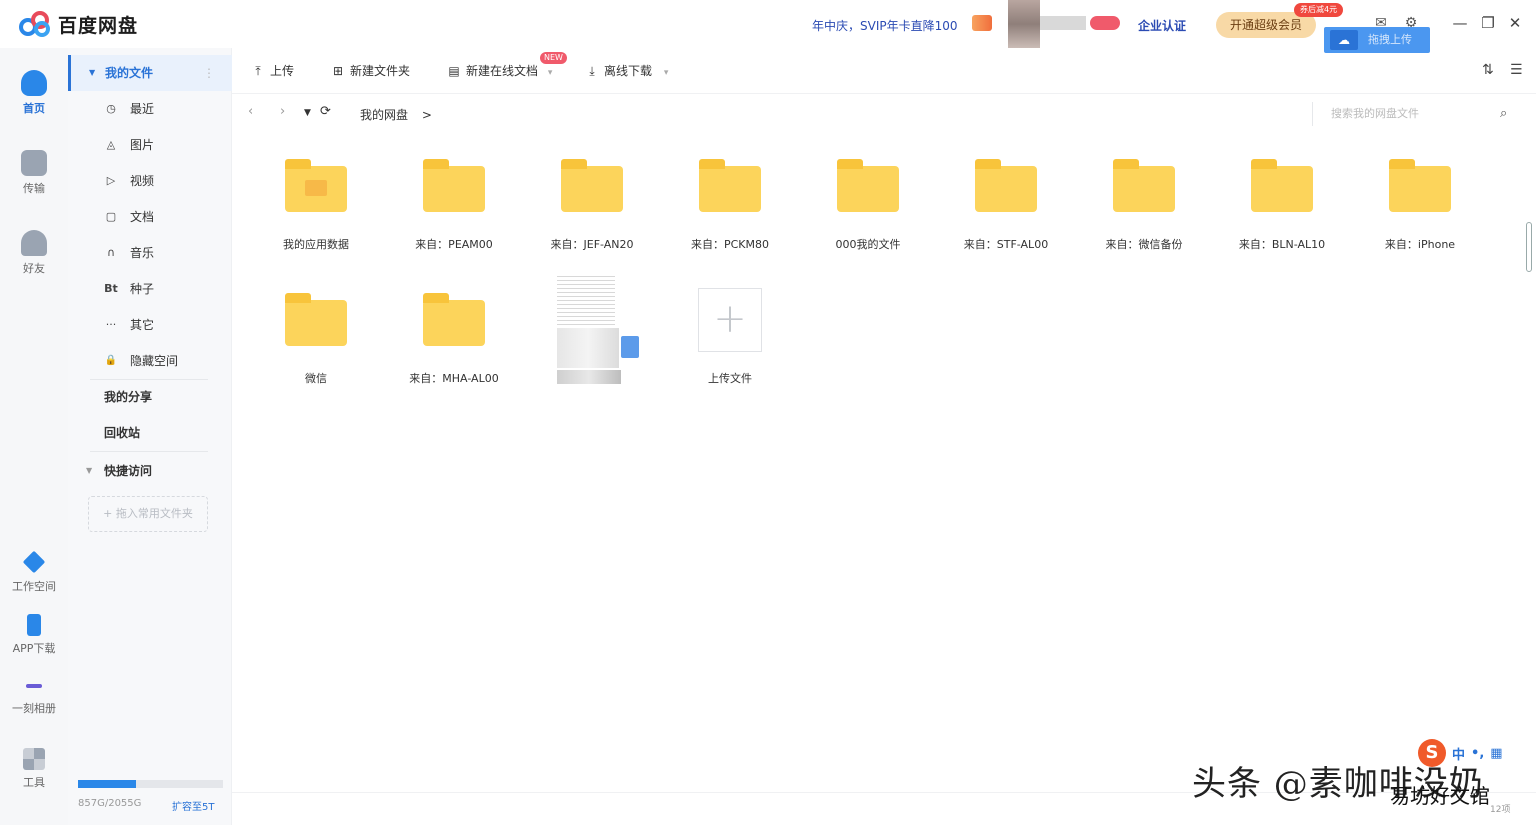  I want to click on file-item-folder: 来自：微信备份, so click(1144, 200).